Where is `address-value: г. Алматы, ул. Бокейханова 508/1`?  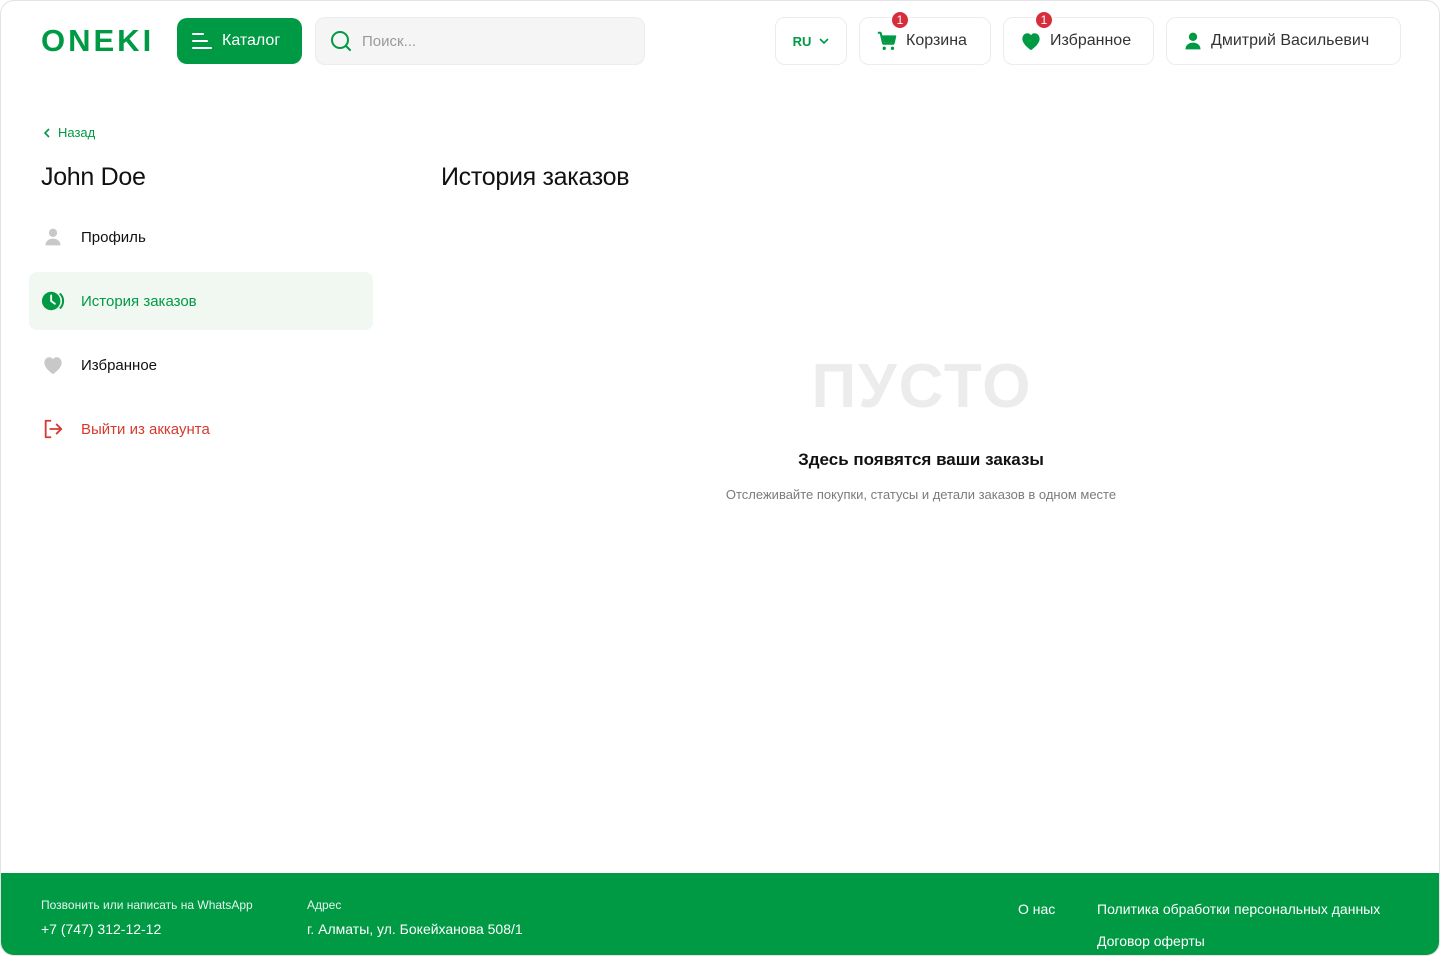 address-value: г. Алматы, ул. Бокейханова 508/1 is located at coordinates (415, 929).